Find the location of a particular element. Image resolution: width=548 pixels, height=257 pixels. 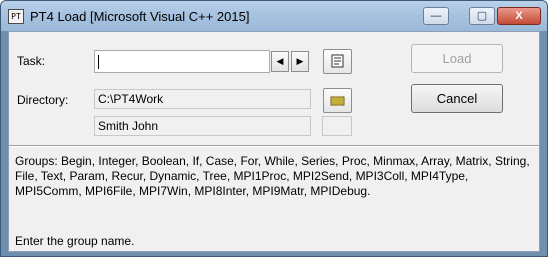

maximize-button: ▢ is located at coordinates (482, 16).